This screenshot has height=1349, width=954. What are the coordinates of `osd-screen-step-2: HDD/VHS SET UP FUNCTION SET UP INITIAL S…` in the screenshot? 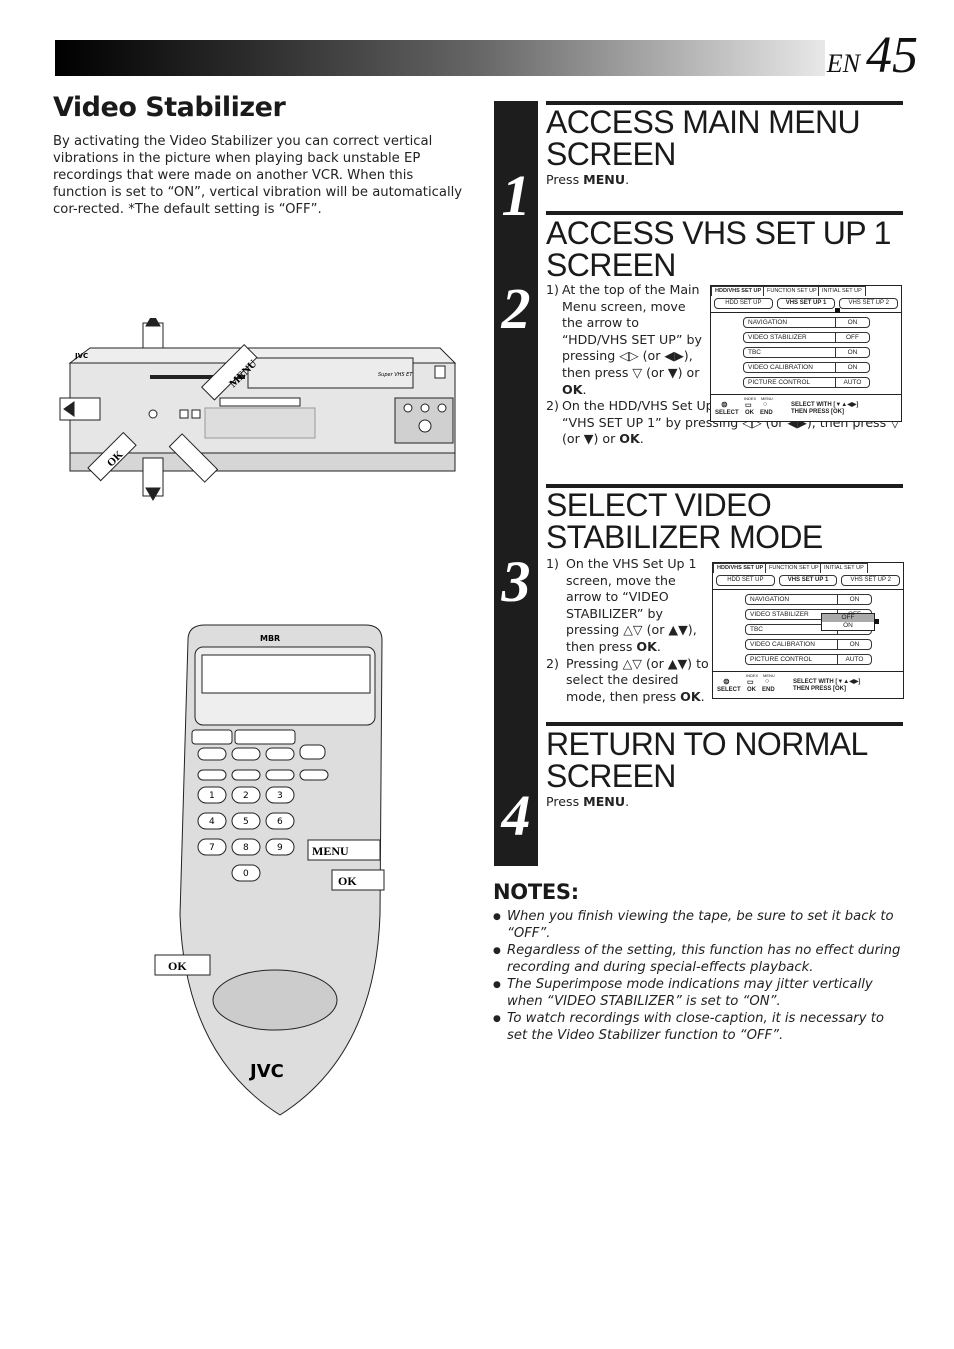 It's located at (806, 353).